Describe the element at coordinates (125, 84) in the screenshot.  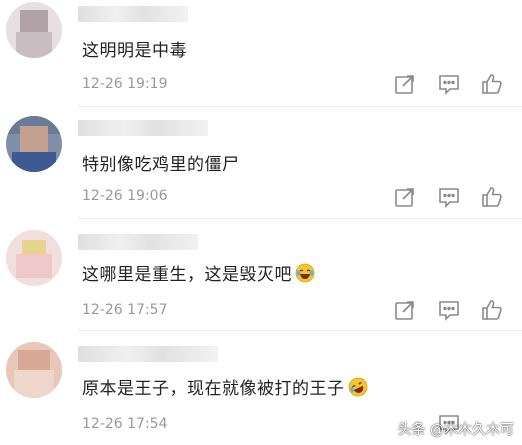
I see `comment-time: 12-26 19:19` at that location.